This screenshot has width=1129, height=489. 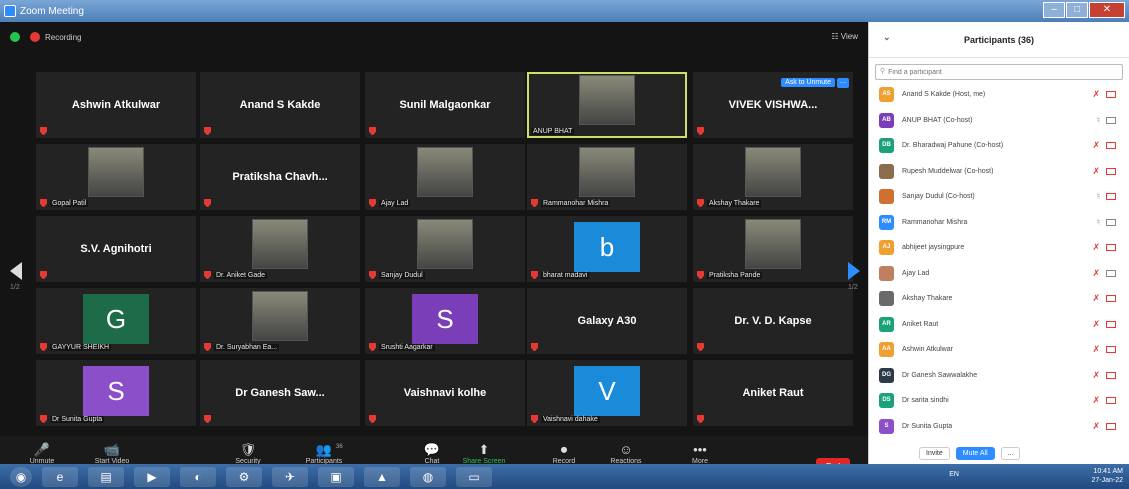 What do you see at coordinates (112, 449) in the screenshot?
I see `video-off-icon: 📹` at bounding box center [112, 449].